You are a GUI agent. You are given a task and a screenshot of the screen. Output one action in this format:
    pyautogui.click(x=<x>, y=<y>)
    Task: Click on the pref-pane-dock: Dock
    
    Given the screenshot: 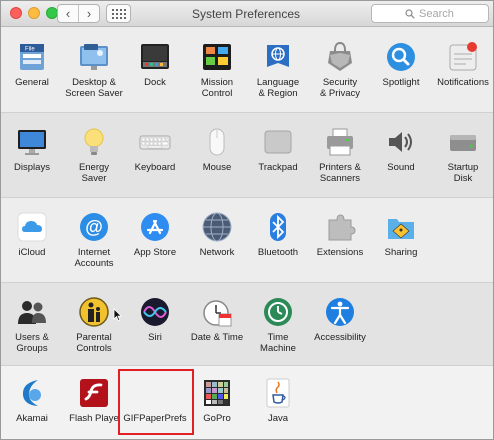 What is the action you would take?
    pyautogui.click(x=155, y=70)
    